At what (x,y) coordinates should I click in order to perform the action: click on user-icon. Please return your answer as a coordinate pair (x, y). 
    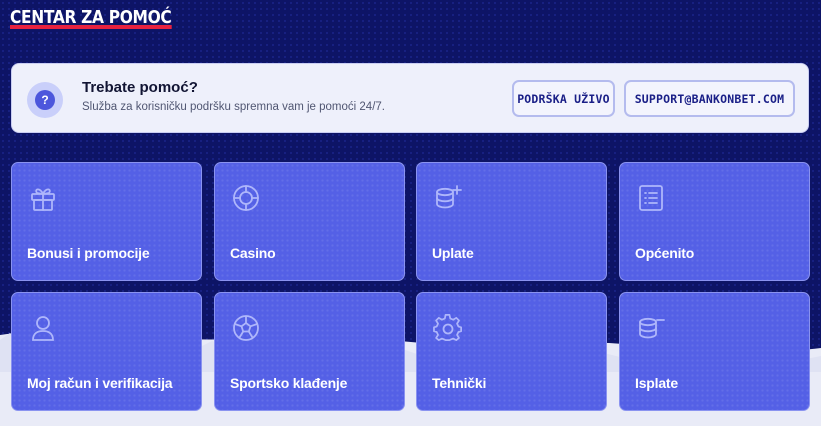
    Looking at the image, I should click on (43, 328).